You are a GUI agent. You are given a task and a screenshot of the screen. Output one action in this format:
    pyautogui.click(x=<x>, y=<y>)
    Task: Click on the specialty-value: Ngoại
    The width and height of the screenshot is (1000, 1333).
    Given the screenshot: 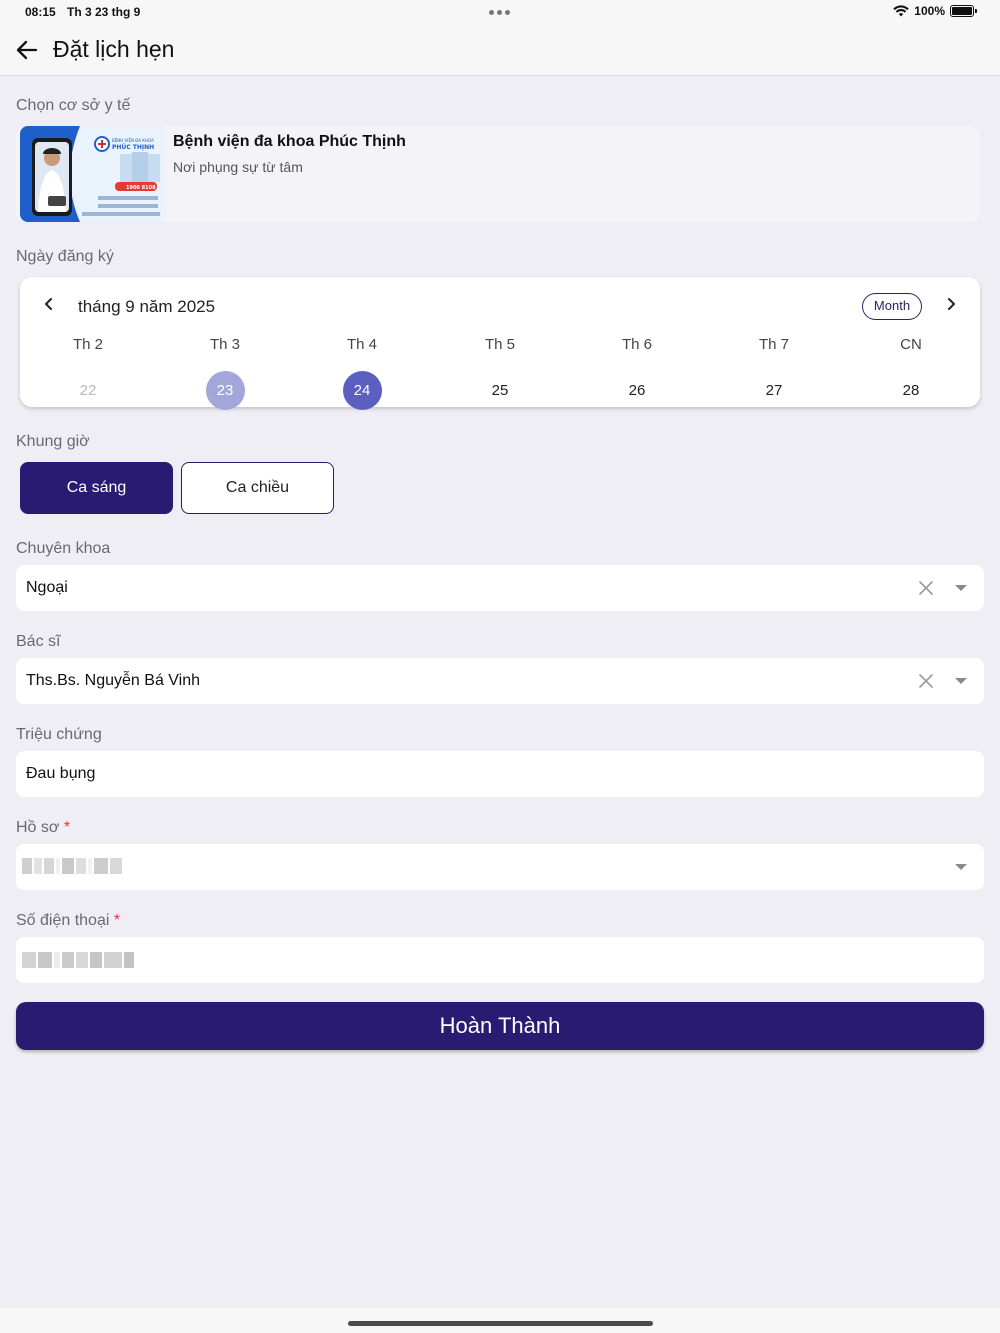 What is the action you would take?
    pyautogui.click(x=47, y=587)
    